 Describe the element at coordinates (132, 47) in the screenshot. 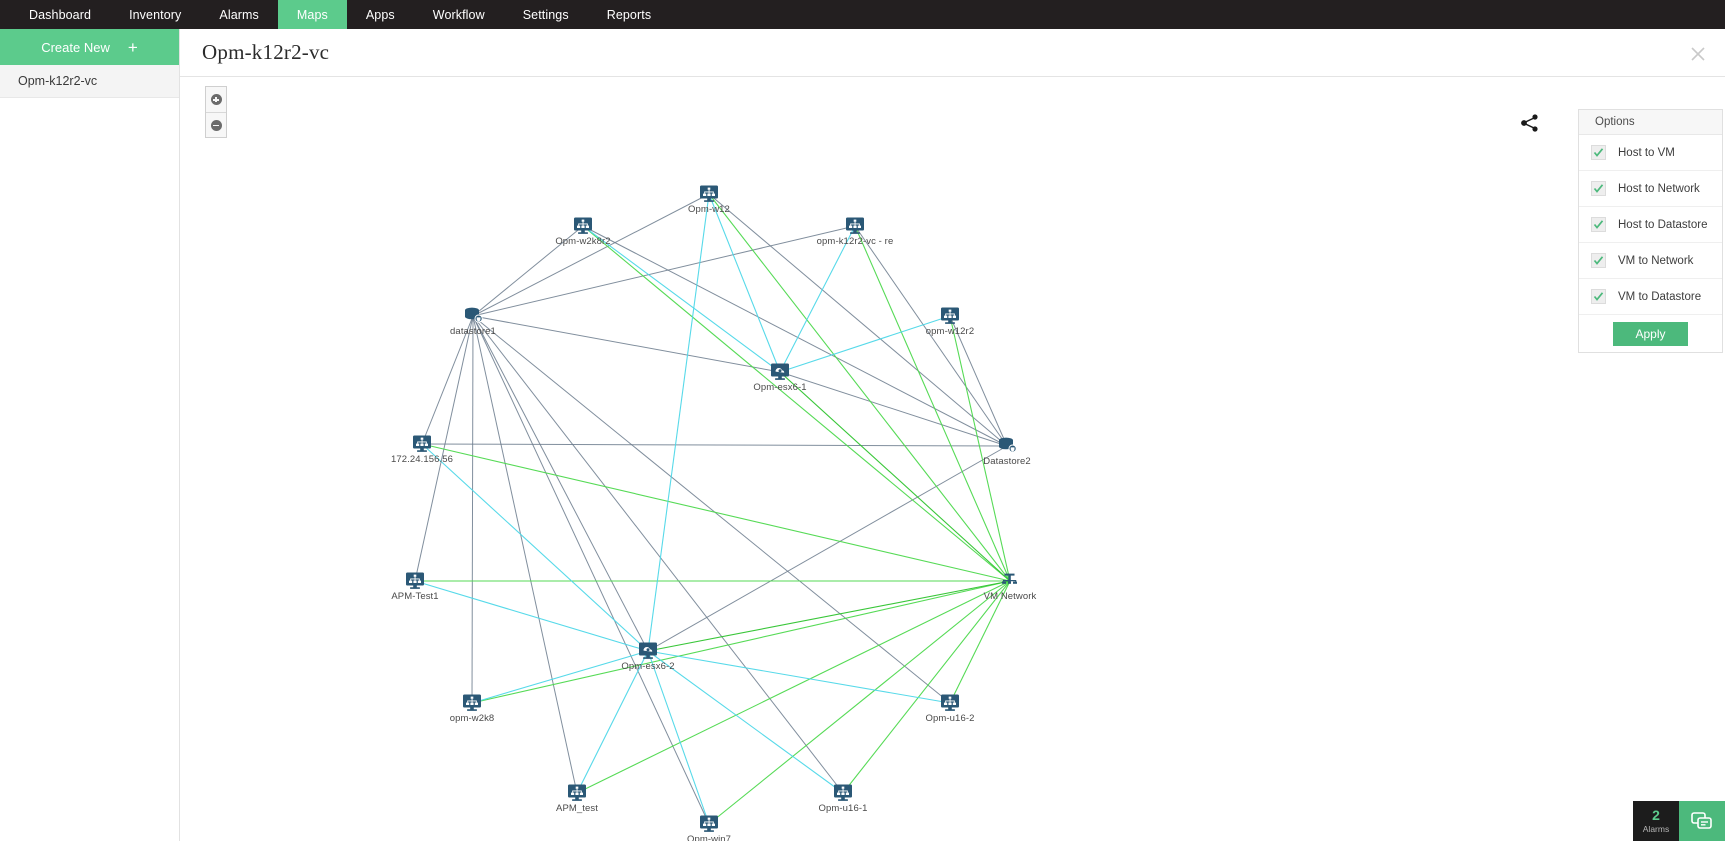

I see `plus-icon: +` at that location.